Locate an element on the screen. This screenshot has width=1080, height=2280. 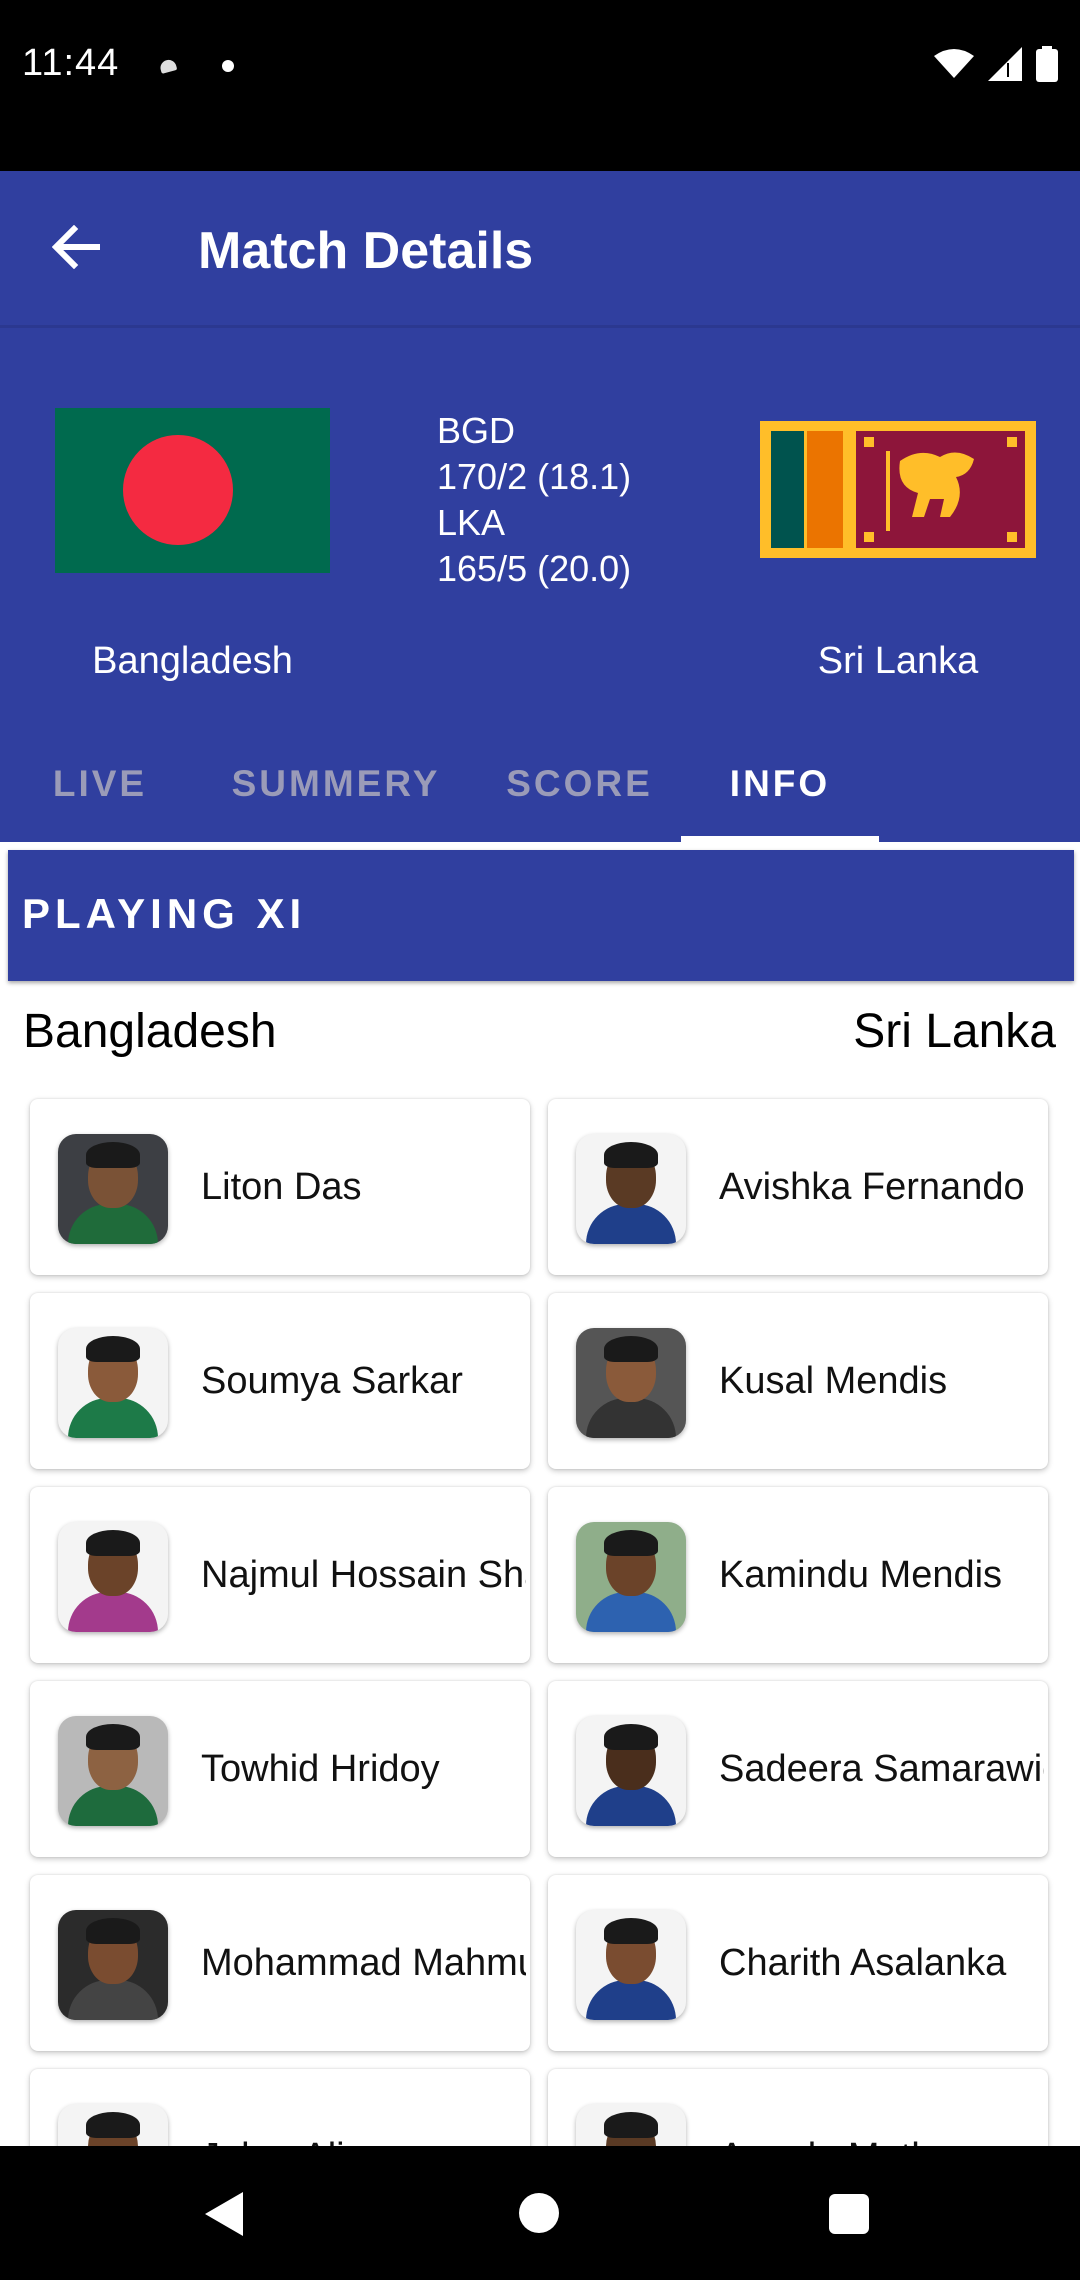
tab-bar: LIVE SUMMERY SCORE INFO is located at coordinates (540, 784).